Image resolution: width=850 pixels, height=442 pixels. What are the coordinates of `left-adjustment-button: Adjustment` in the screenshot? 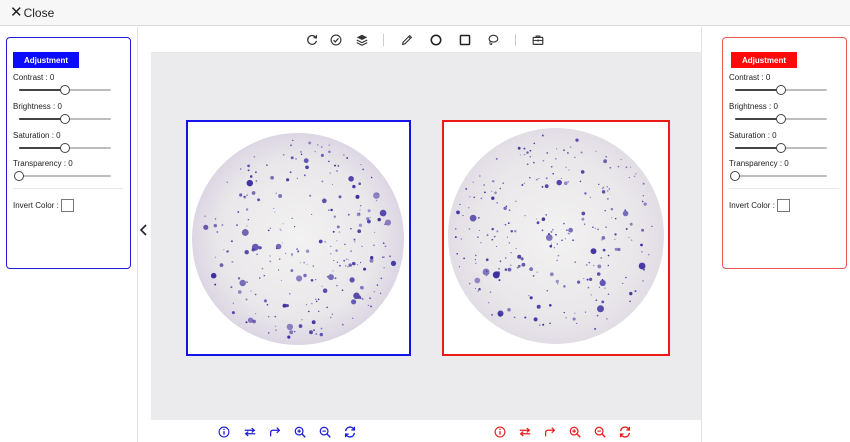 It's located at (46, 60).